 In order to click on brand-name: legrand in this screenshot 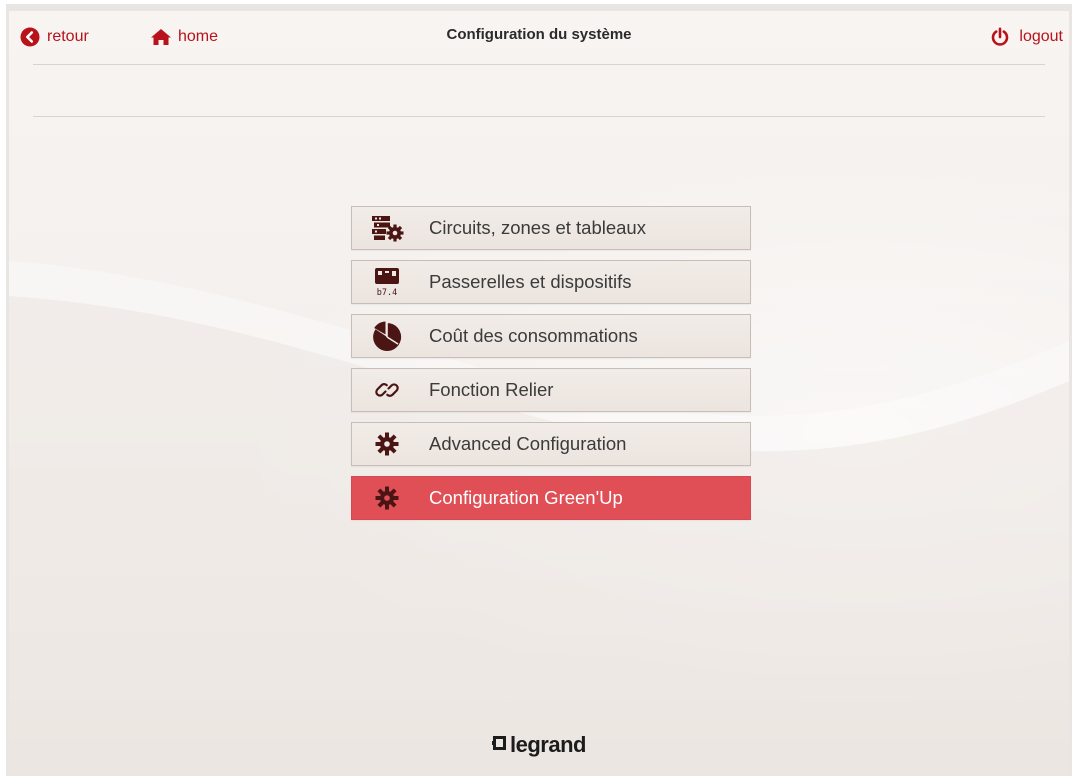, I will do `click(548, 744)`.